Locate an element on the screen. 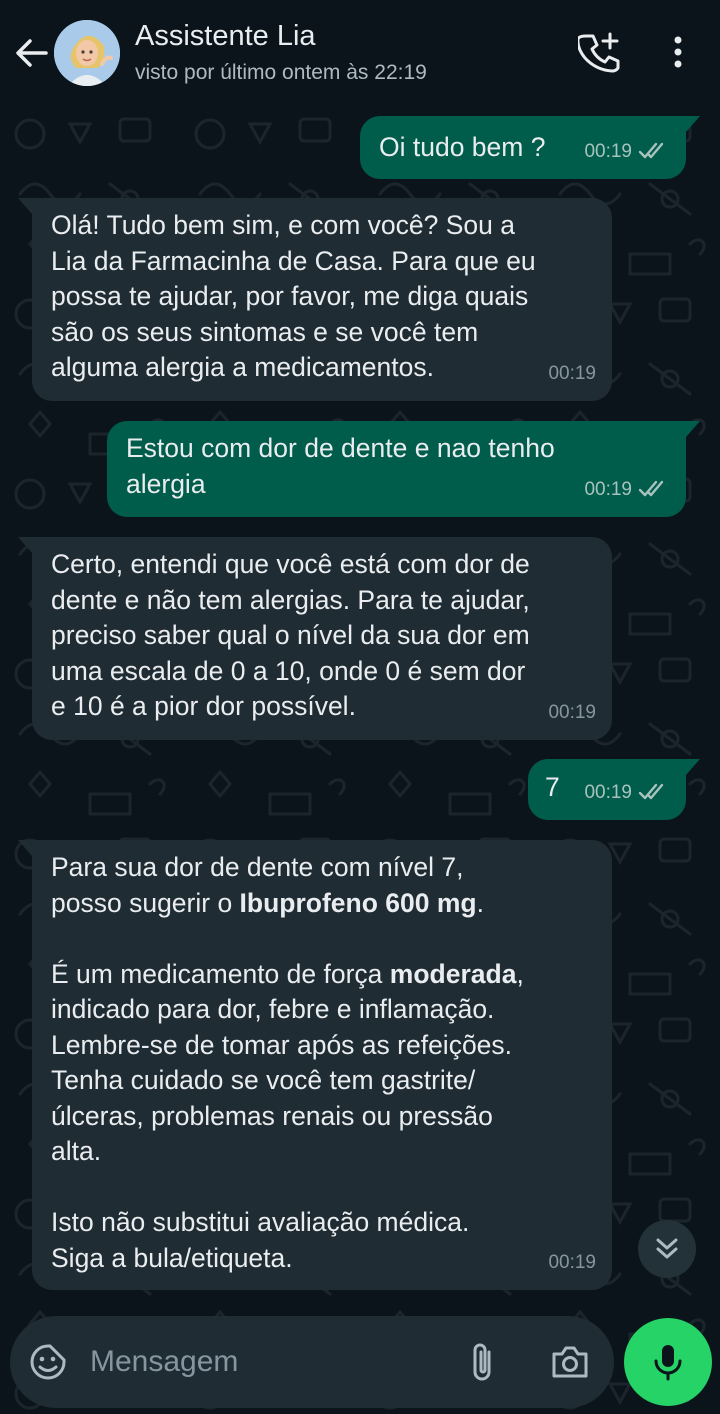 This screenshot has height=1414, width=720. last-seen-status: visto por último ontem às 22:19 is located at coordinates (281, 72).